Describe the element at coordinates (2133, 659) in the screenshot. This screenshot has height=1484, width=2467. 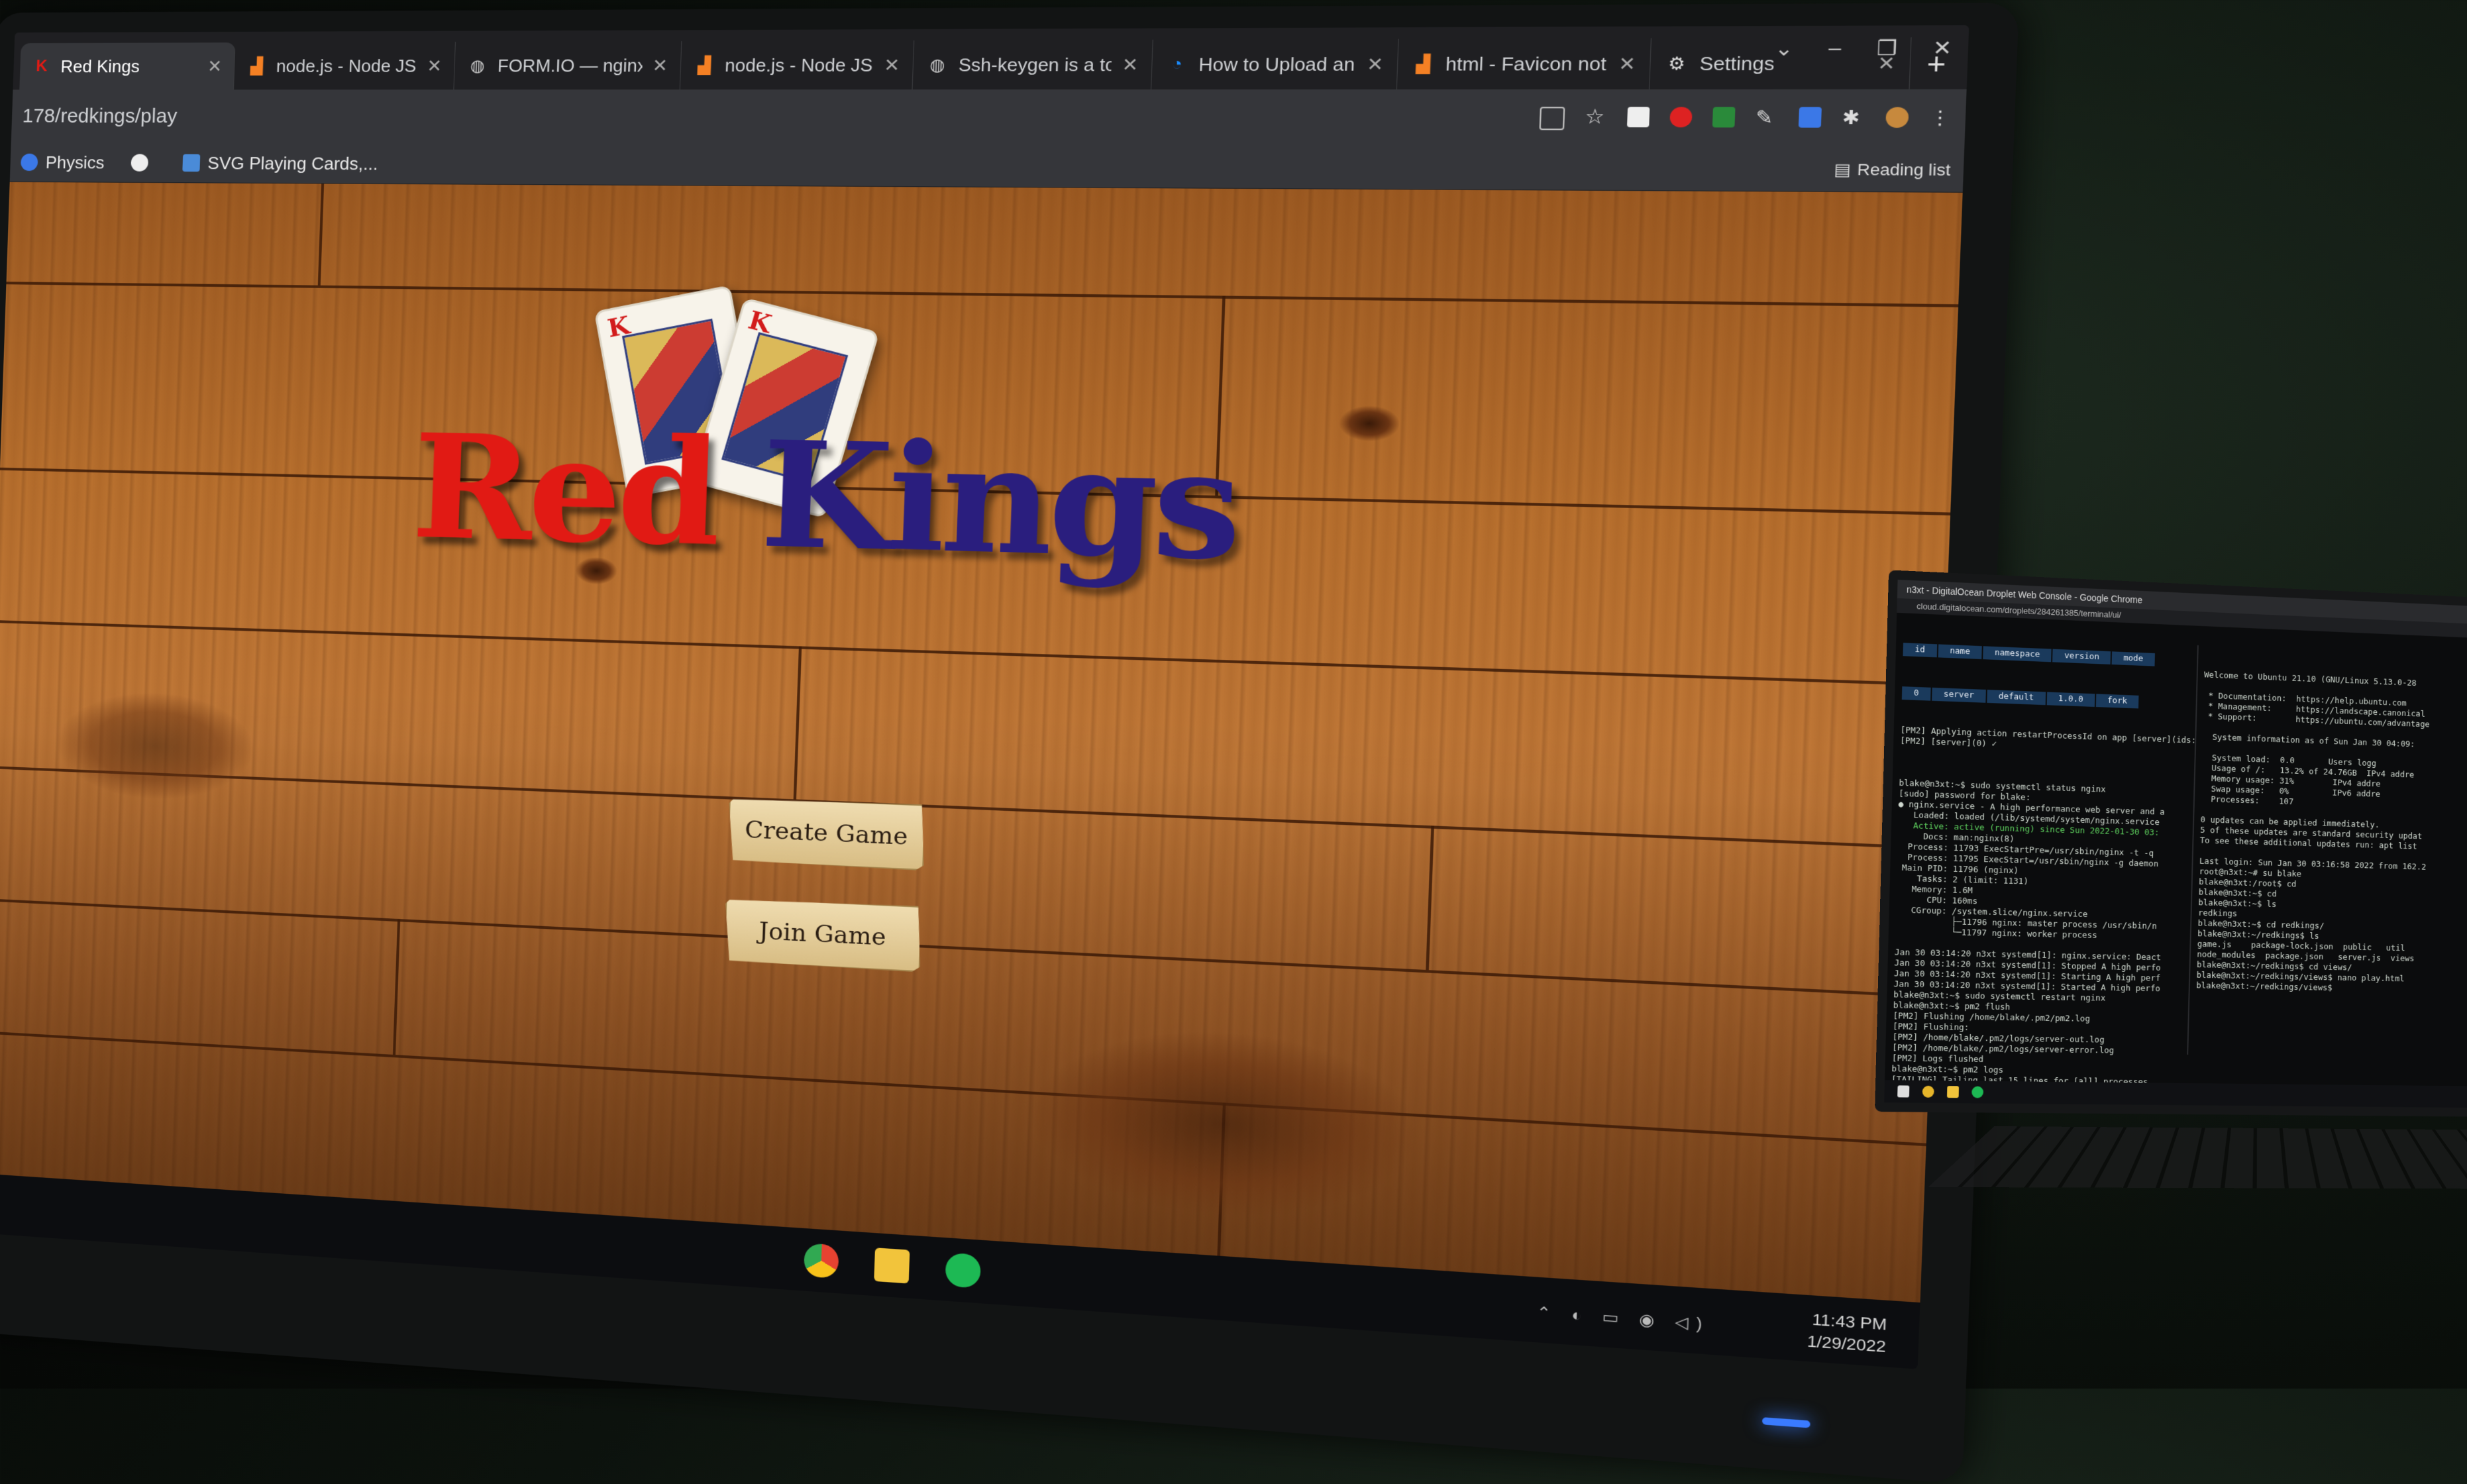
I see `pm2-col: mode` at that location.